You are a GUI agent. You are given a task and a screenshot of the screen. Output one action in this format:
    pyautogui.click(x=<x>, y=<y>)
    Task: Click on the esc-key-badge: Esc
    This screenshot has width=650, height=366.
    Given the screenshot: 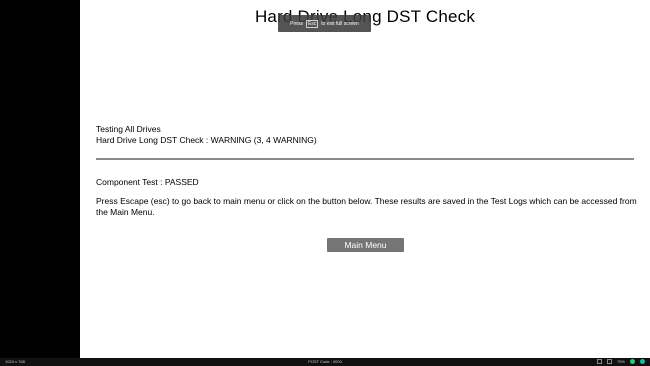 What is the action you would take?
    pyautogui.click(x=312, y=23)
    